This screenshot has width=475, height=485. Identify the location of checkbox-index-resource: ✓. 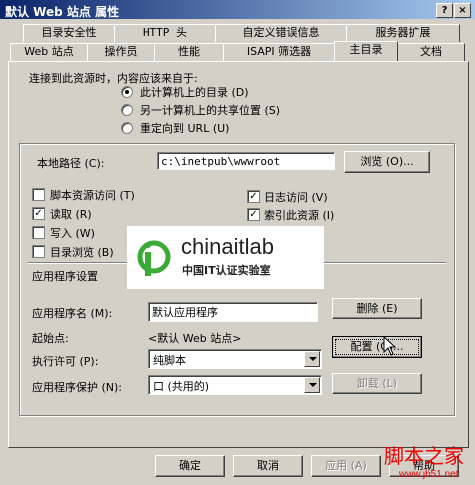
(253, 214).